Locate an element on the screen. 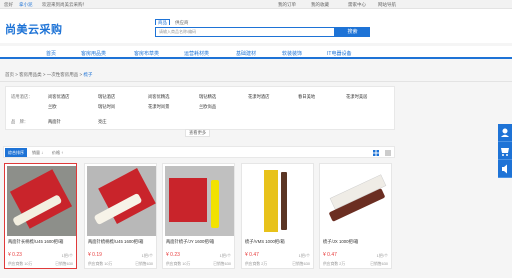 Image resolution: width=512 pixels, height=278 pixels. my-orders-link: 我的订单 is located at coordinates (287, 5).